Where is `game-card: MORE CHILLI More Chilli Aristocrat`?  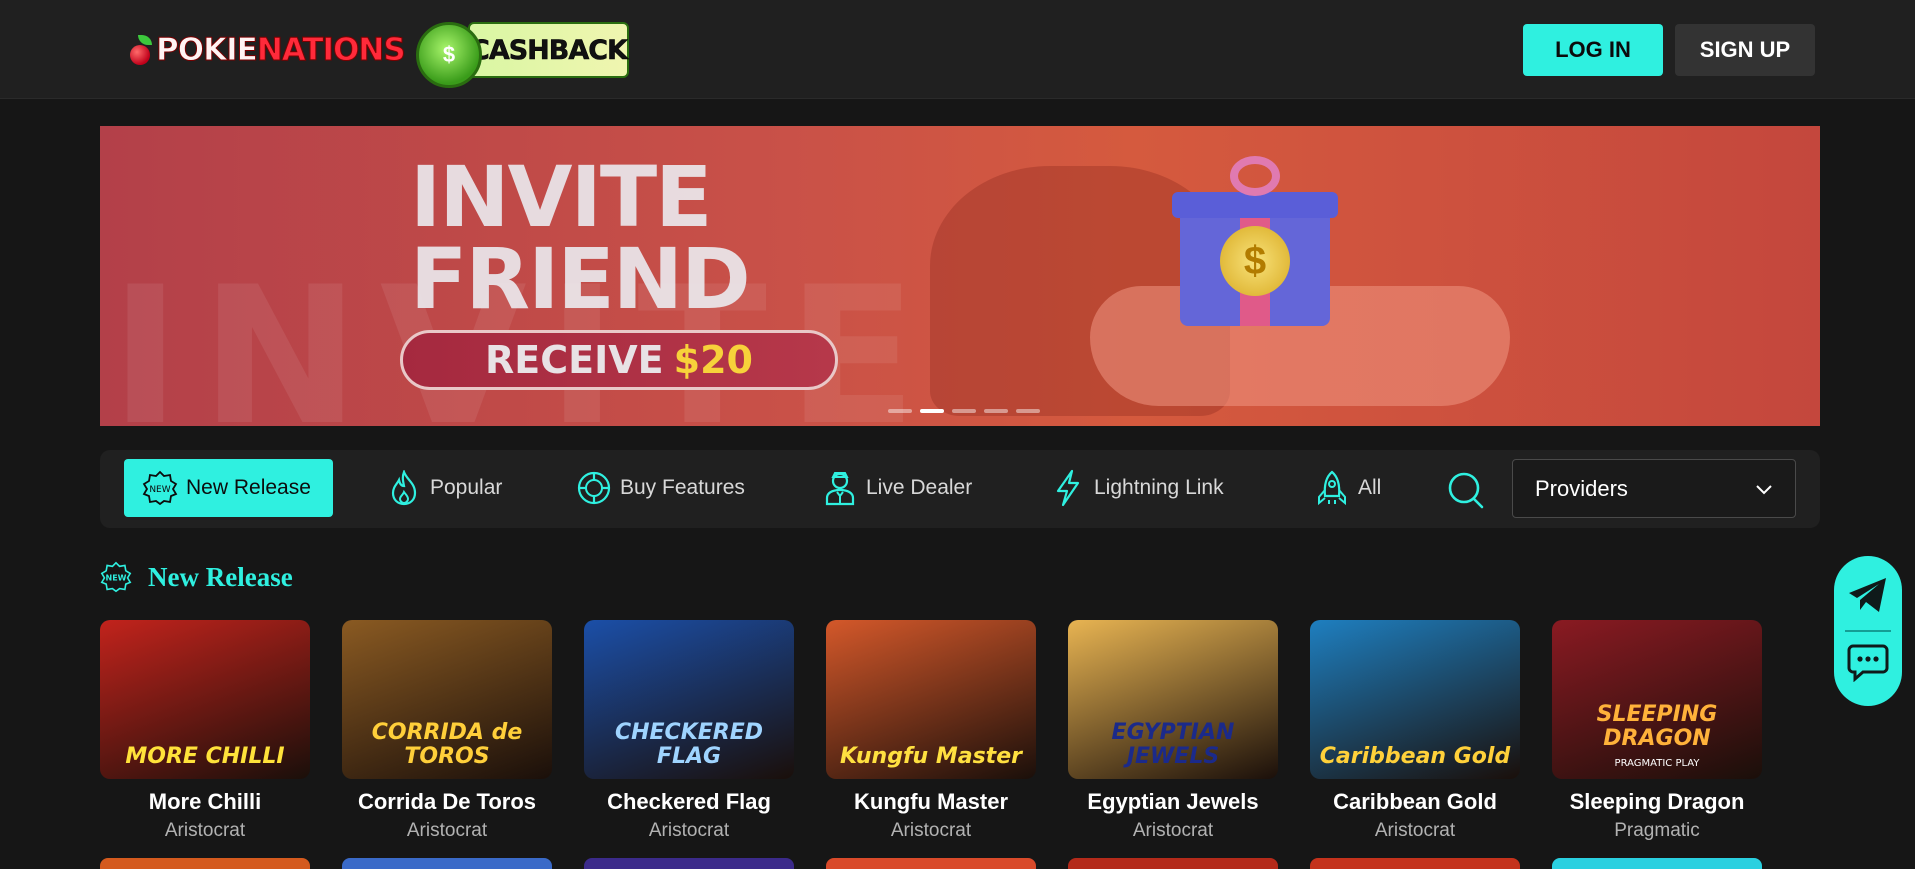 game-card: MORE CHILLI More Chilli Aristocrat is located at coordinates (205, 731).